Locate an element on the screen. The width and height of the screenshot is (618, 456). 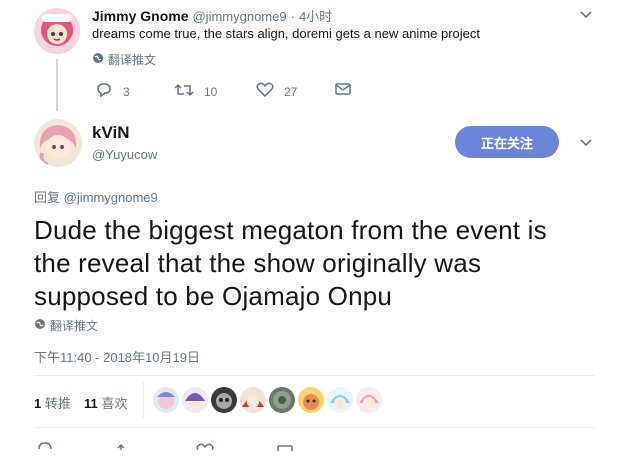
reply-icon is located at coordinates (104, 91).